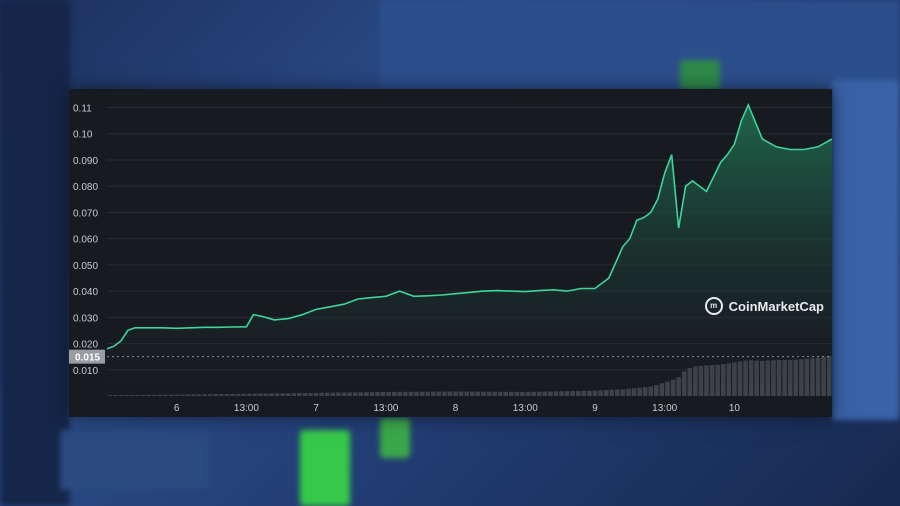  Describe the element at coordinates (735, 408) in the screenshot. I see `x-tick-label: 10` at that location.